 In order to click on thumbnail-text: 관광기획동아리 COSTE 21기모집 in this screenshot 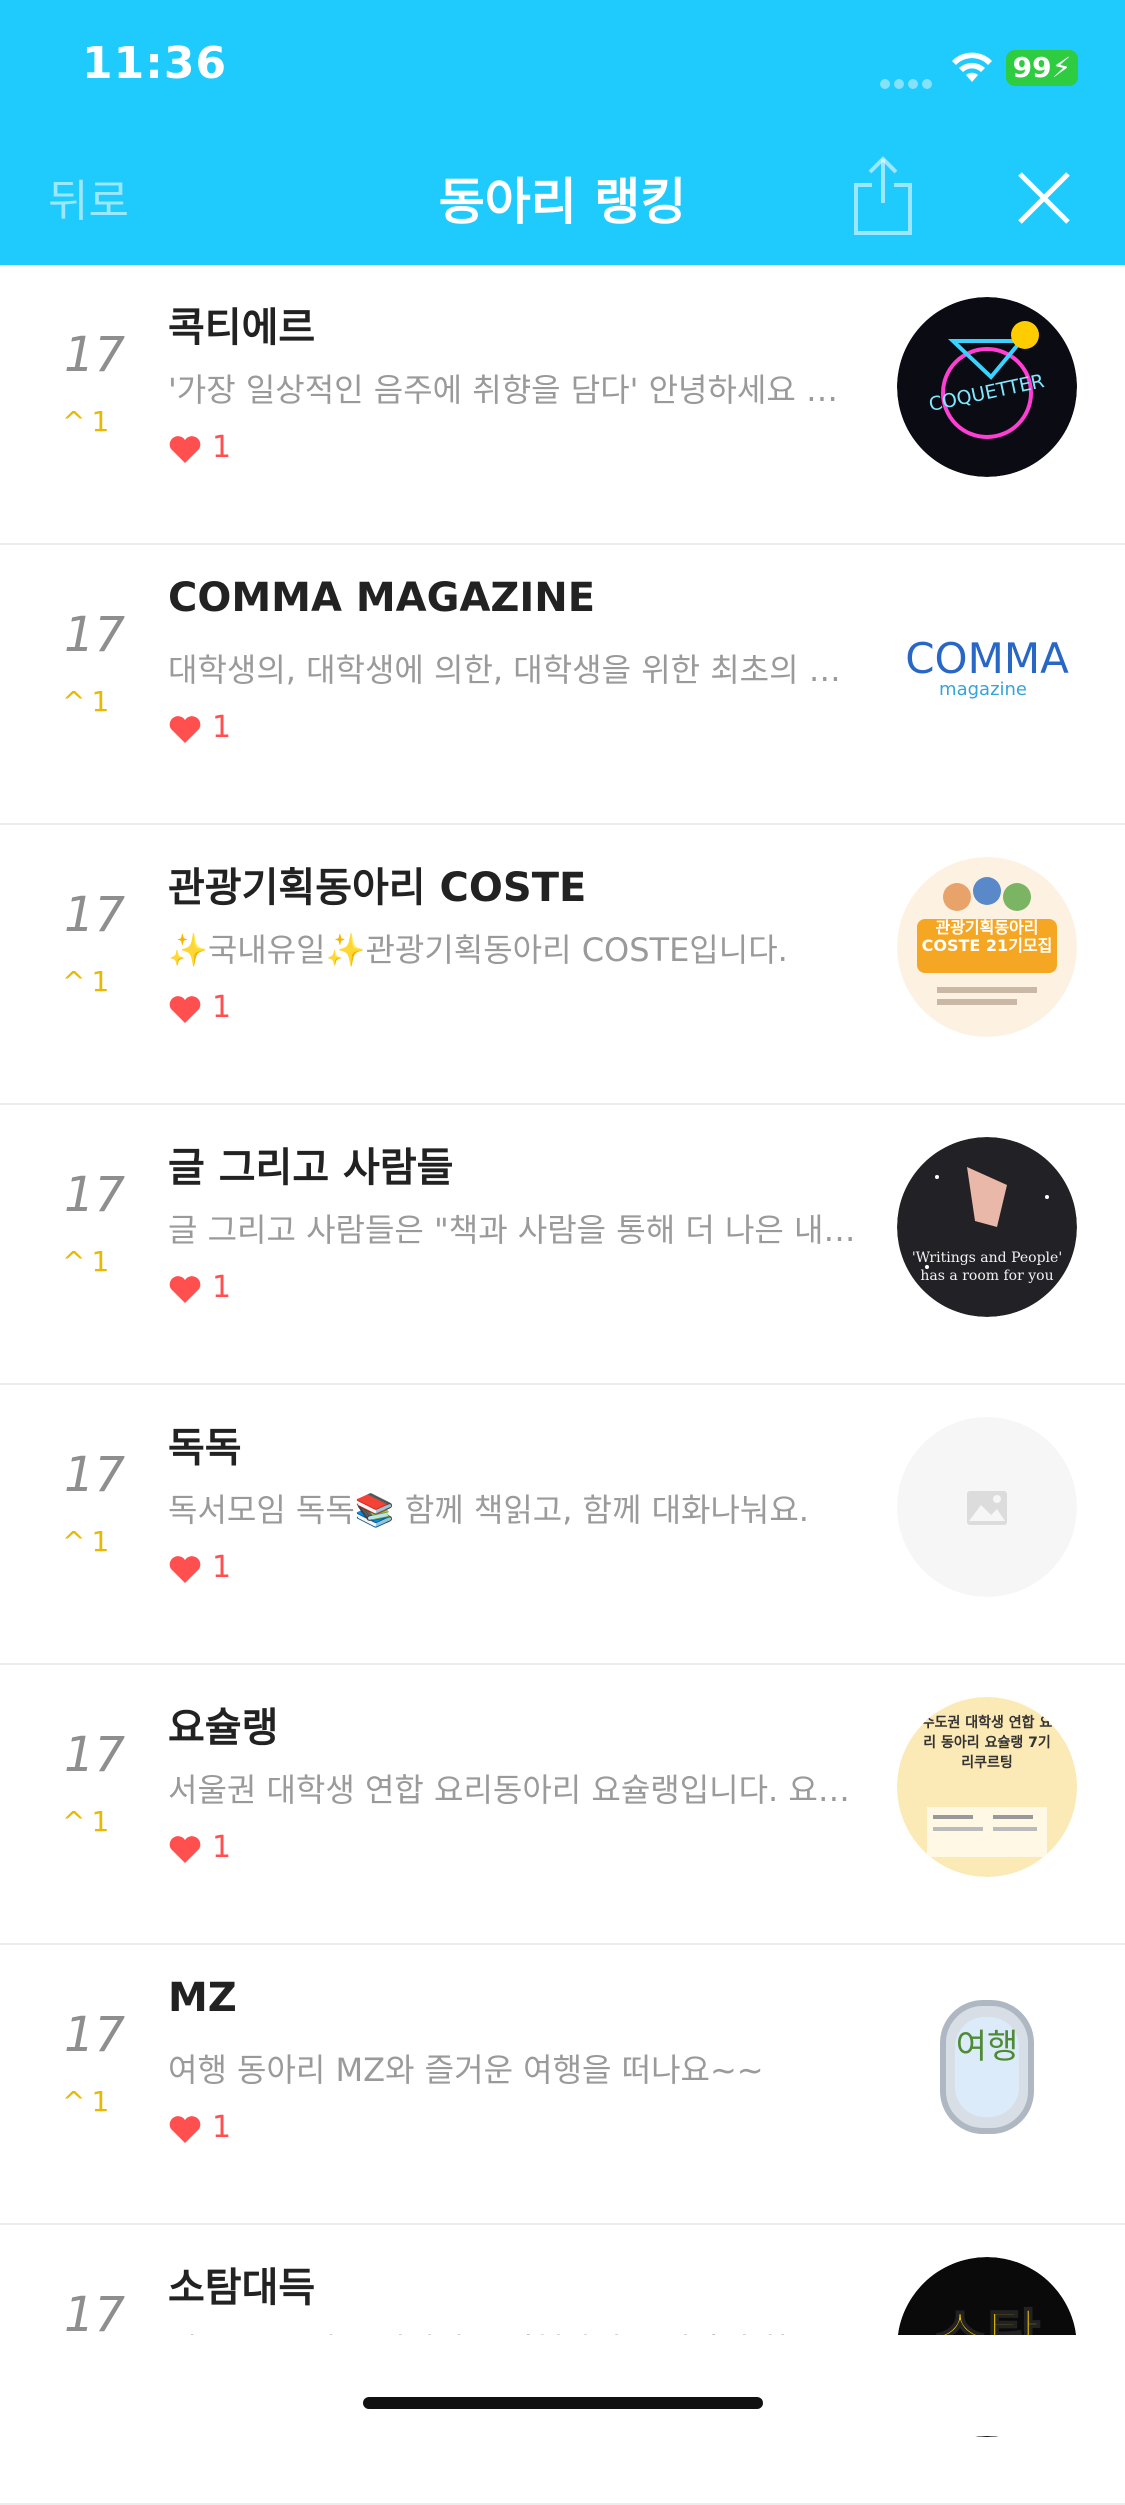, I will do `click(987, 937)`.